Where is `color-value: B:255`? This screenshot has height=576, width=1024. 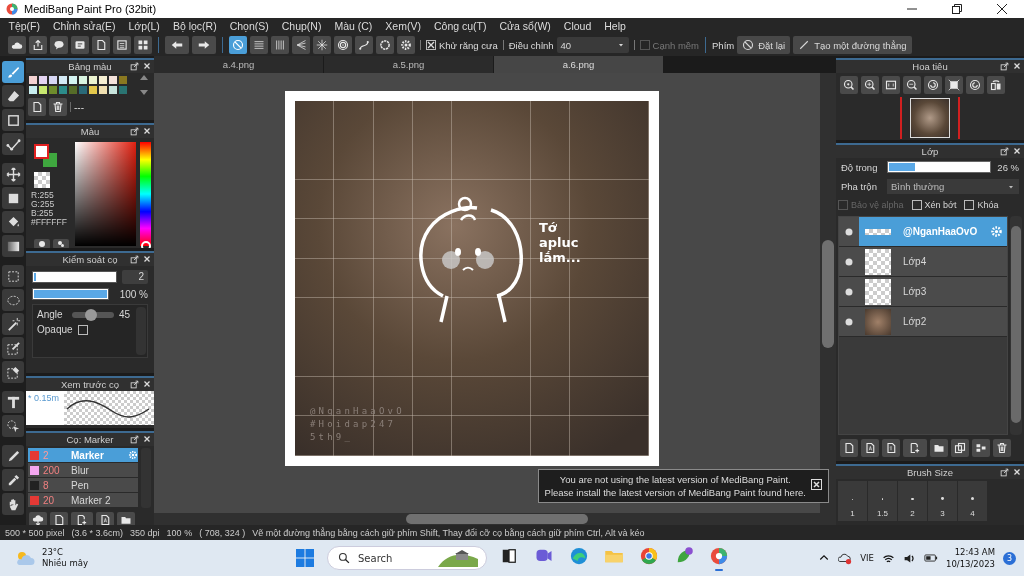 color-value: B:255 is located at coordinates (43, 213).